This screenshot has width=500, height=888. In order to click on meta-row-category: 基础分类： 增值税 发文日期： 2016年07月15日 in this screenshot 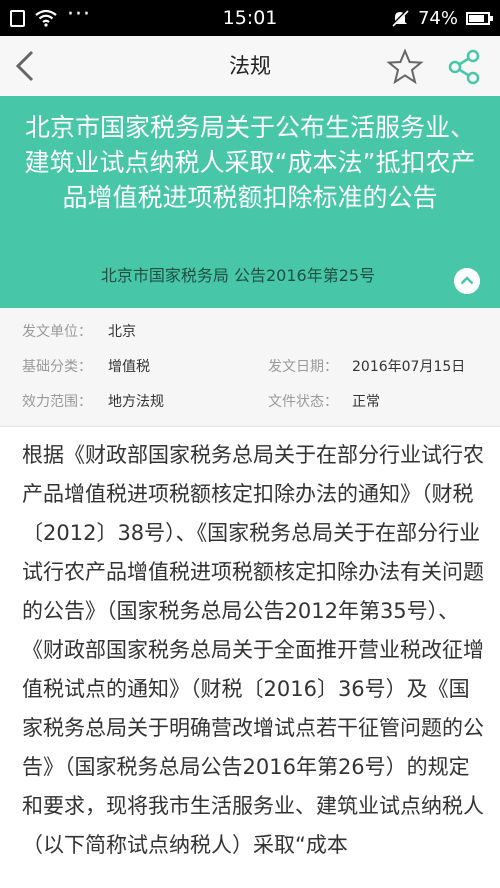, I will do `click(250, 367)`.